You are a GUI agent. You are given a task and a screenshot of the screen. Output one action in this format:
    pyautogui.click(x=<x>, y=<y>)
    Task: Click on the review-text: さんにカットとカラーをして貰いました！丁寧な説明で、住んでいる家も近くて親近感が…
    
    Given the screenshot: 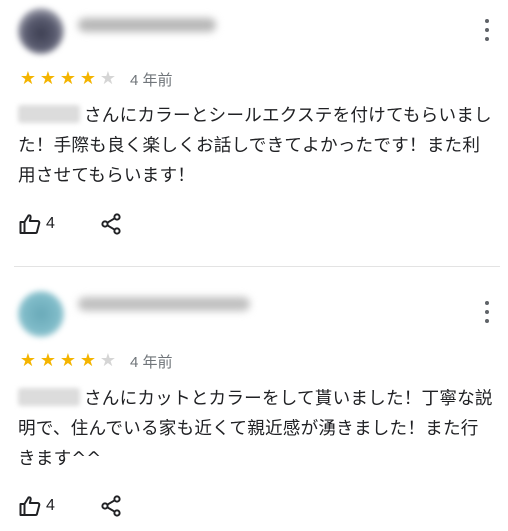 What is the action you would take?
    pyautogui.click(x=255, y=428)
    